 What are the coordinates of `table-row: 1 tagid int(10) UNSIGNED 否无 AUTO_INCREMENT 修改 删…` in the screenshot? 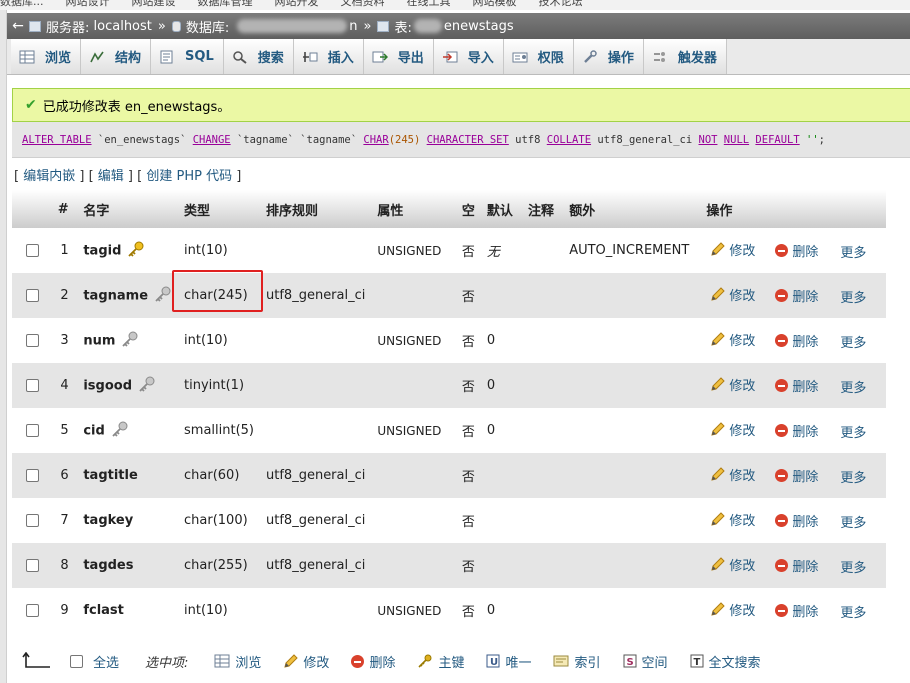 It's located at (449, 250).